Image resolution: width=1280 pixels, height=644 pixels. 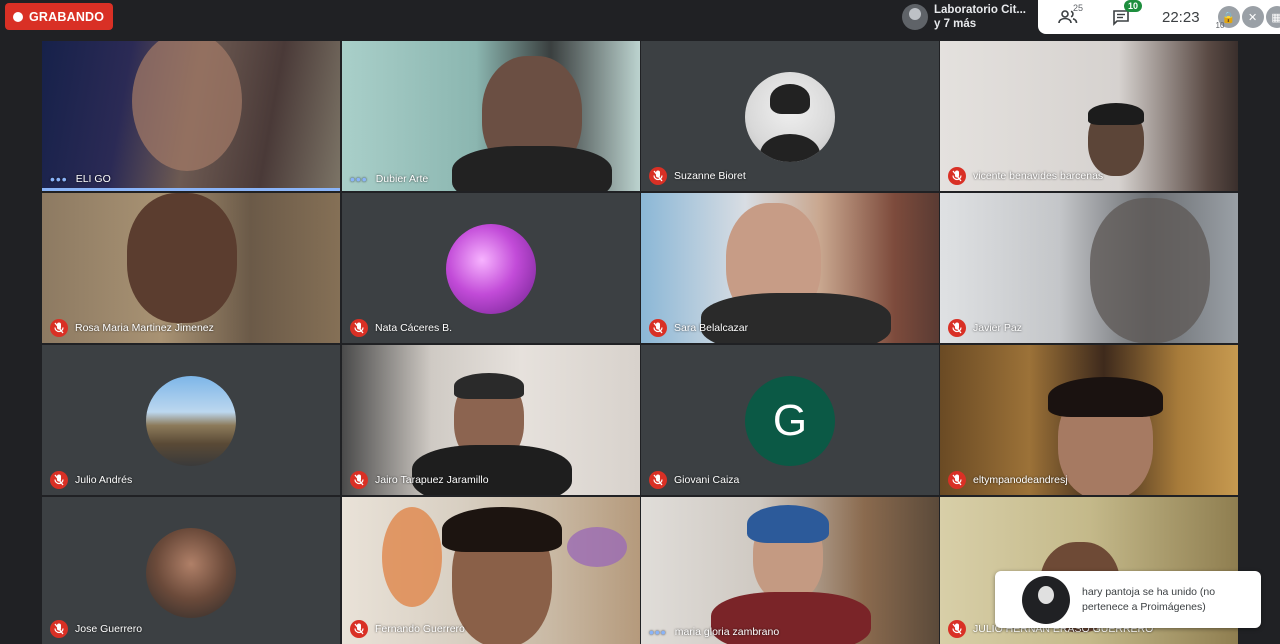 I want to click on participant-label: ••• ELI GO, so click(x=80, y=179).